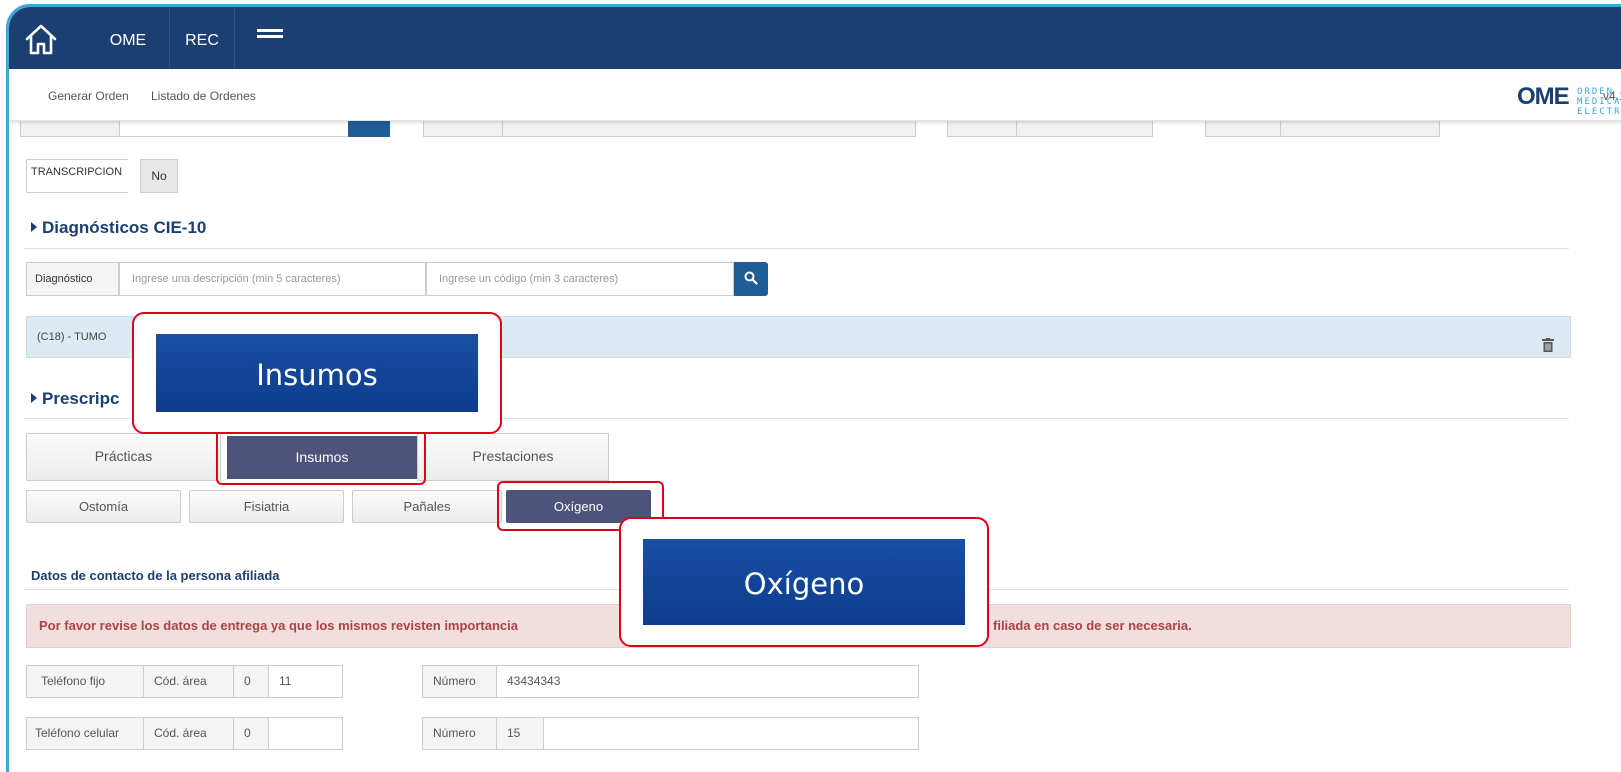 The image size is (1621, 772). I want to click on prescripcion-title: Prescripc, so click(75, 399).